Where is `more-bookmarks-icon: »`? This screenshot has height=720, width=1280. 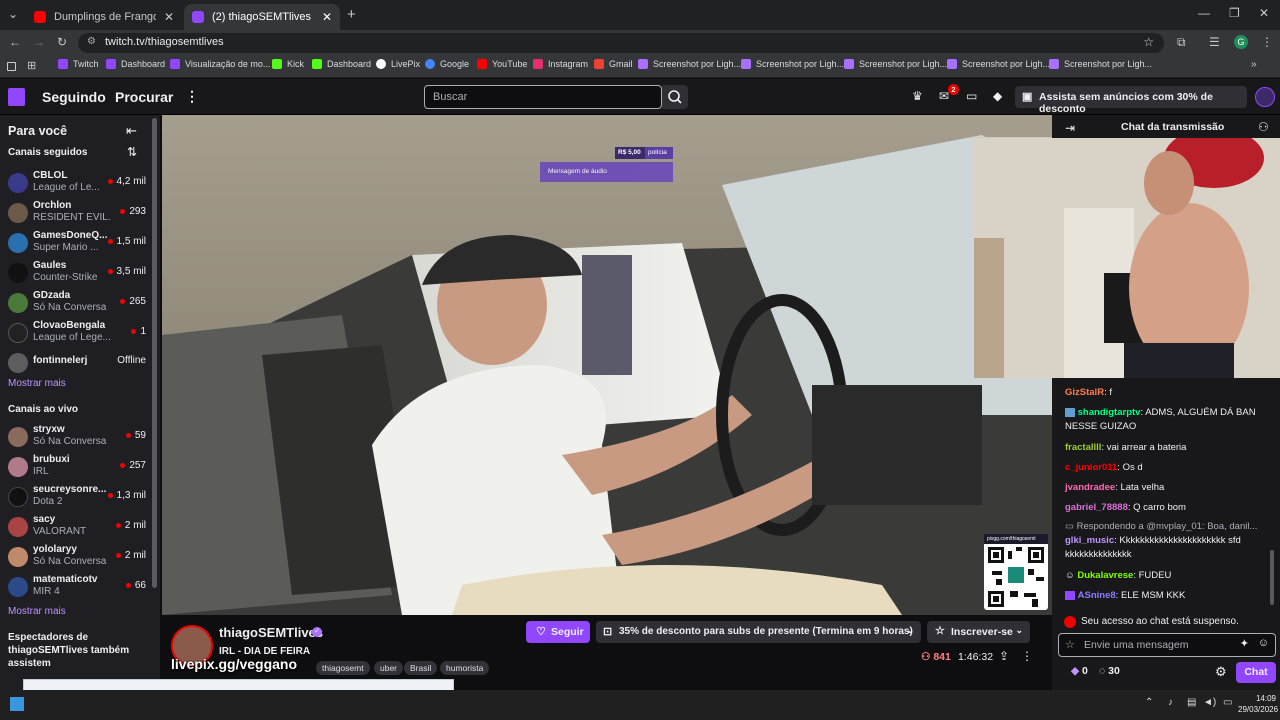
more-bookmarks-icon: » is located at coordinates (1254, 64).